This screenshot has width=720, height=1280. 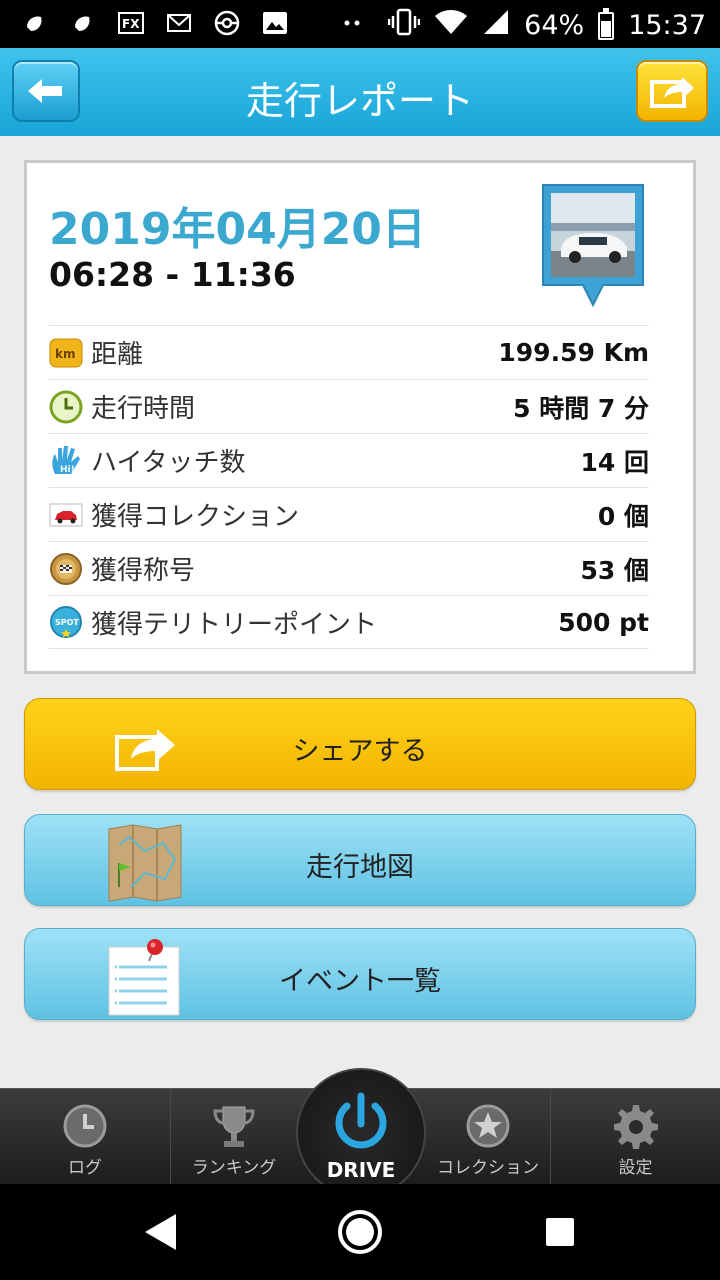 What do you see at coordinates (360, 981) in the screenshot?
I see `event-list-label: イベント一覧` at bounding box center [360, 981].